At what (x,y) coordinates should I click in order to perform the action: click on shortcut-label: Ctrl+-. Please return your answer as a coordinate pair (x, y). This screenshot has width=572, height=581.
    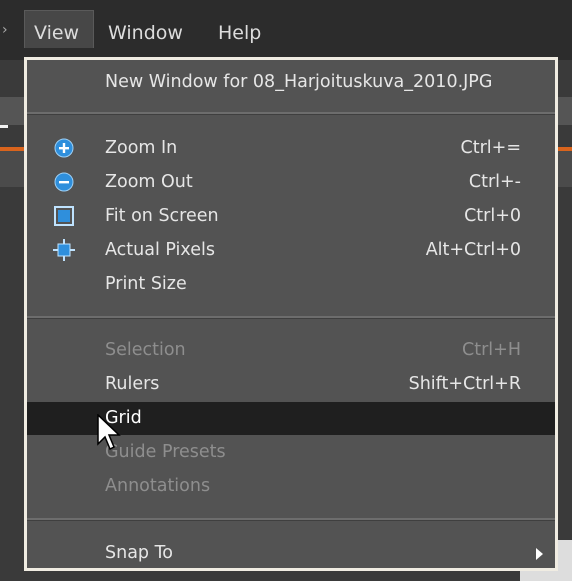
    Looking at the image, I should click on (494, 182).